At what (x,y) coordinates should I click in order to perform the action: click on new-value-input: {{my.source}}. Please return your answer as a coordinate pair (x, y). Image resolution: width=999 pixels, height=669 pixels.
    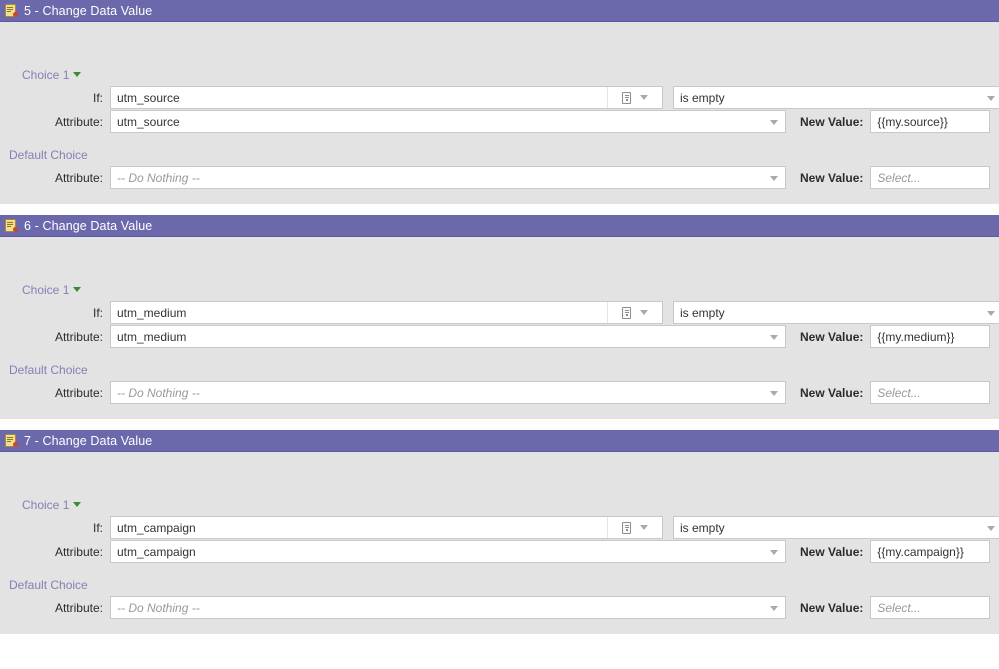
    Looking at the image, I should click on (930, 121).